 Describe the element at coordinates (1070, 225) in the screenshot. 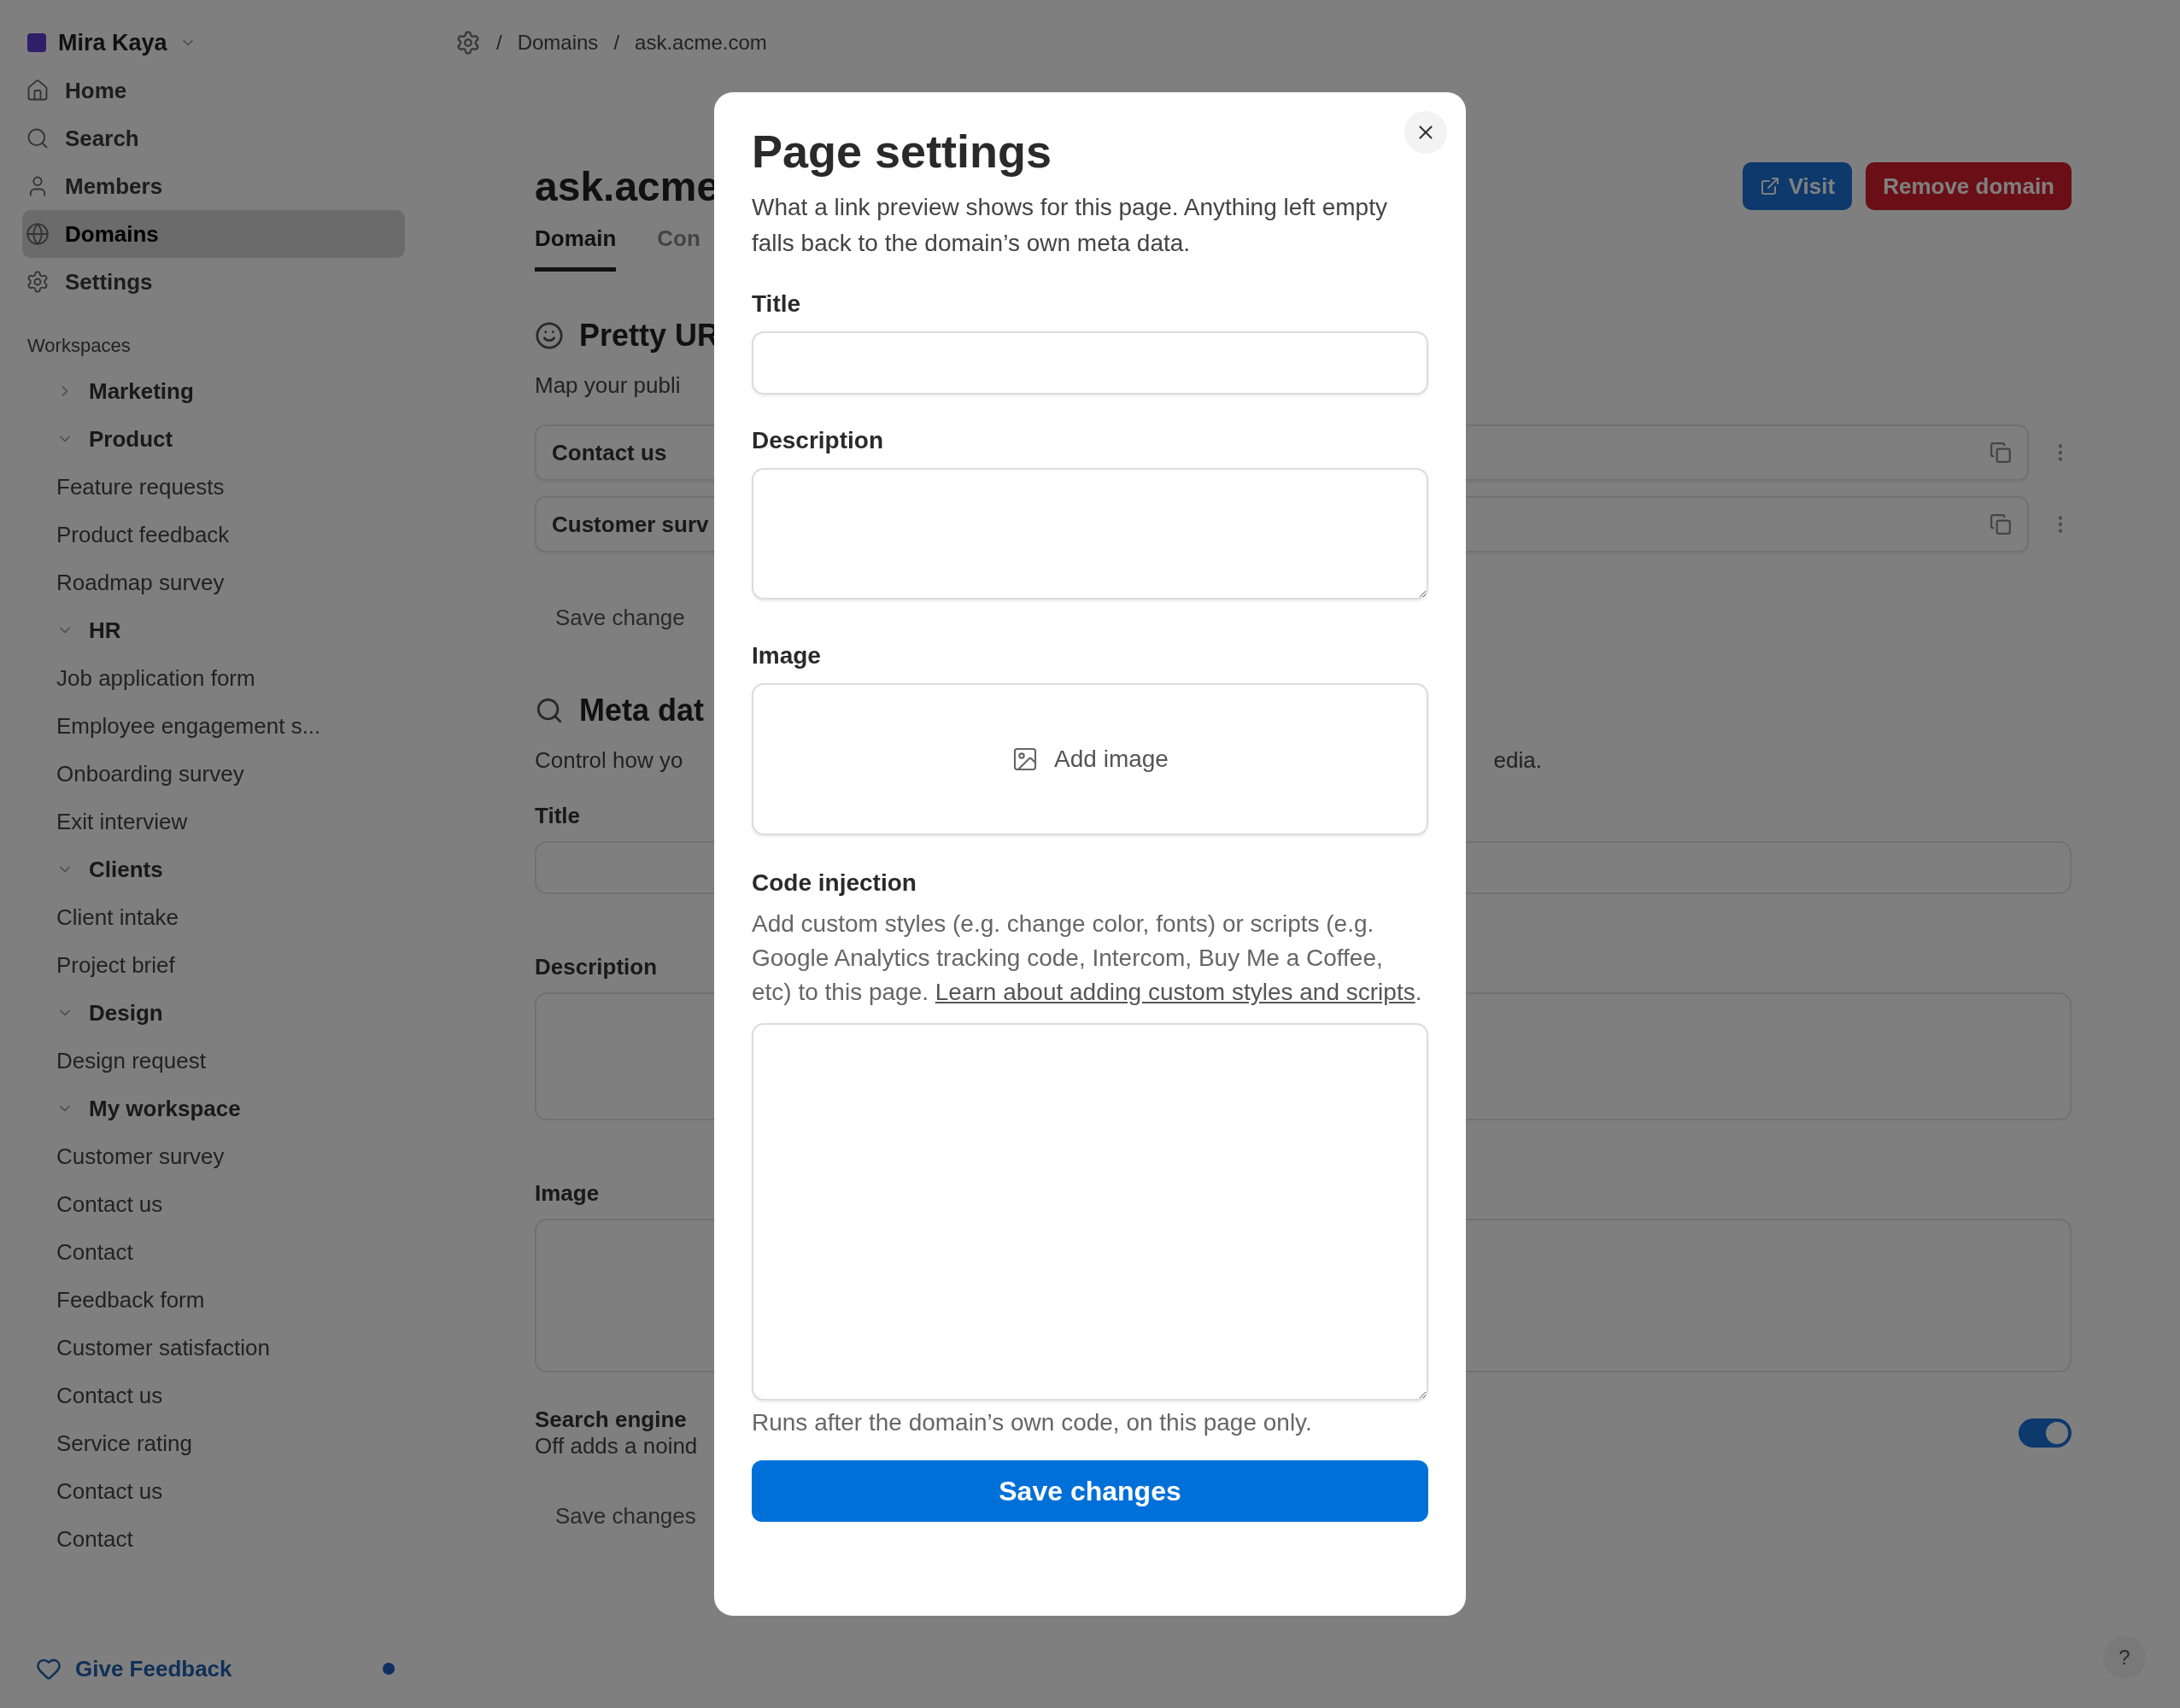

I see `dialog-description: What a link preview shows for this page. Anything left empty falls back to the domain’s own meta data.` at that location.